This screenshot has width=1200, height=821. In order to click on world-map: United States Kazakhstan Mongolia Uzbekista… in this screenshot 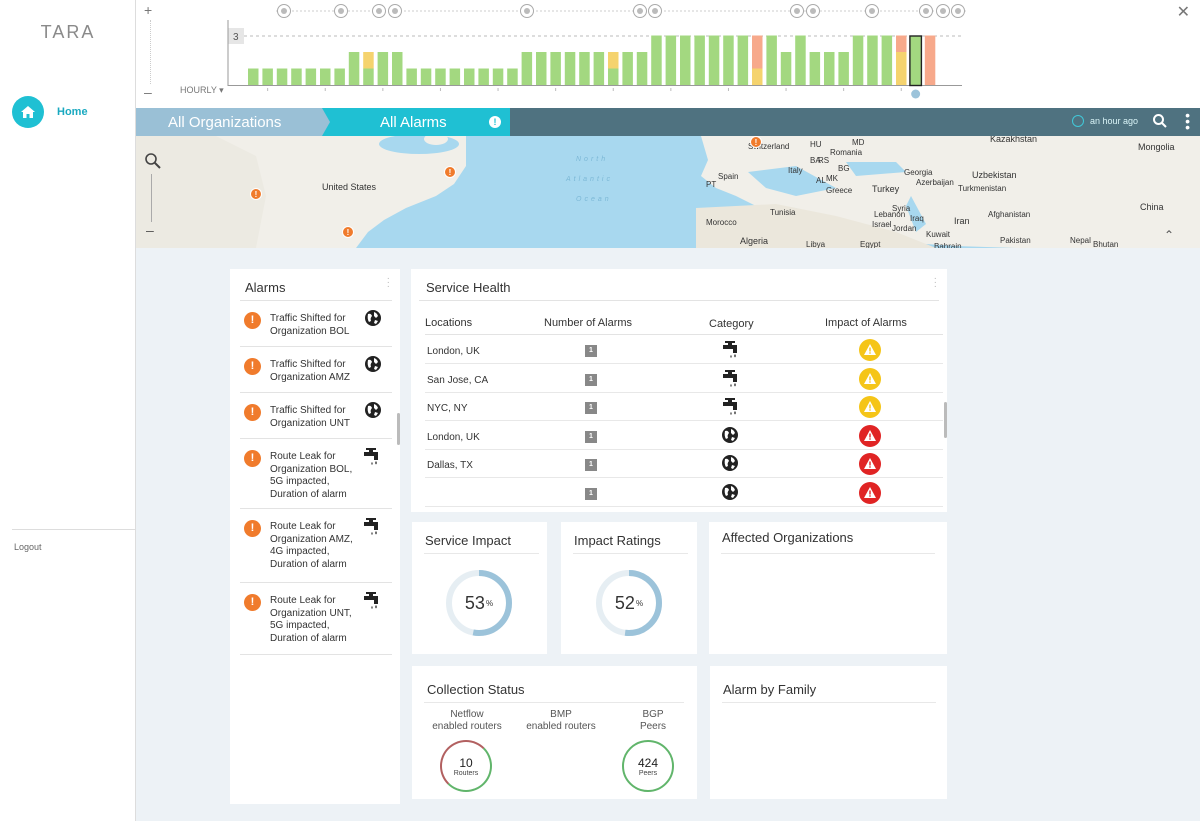, I will do `click(668, 192)`.